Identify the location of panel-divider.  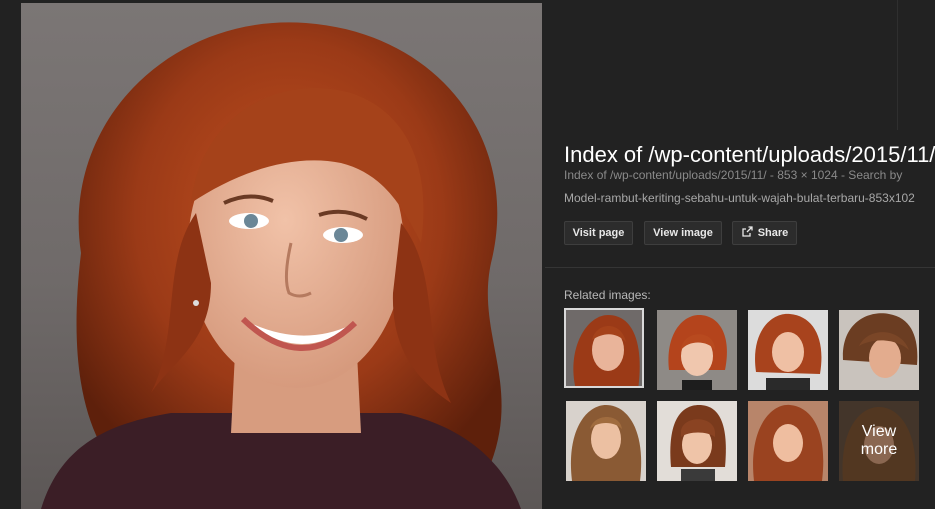
(897, 65).